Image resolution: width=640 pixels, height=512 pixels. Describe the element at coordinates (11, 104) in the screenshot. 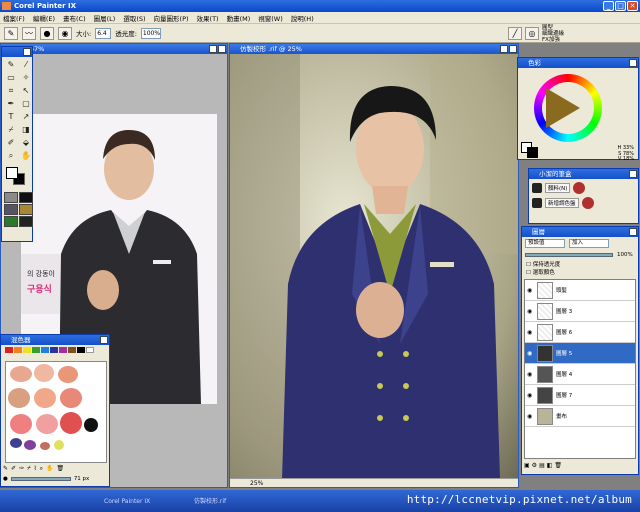

I see `pen-icon: ✒` at that location.